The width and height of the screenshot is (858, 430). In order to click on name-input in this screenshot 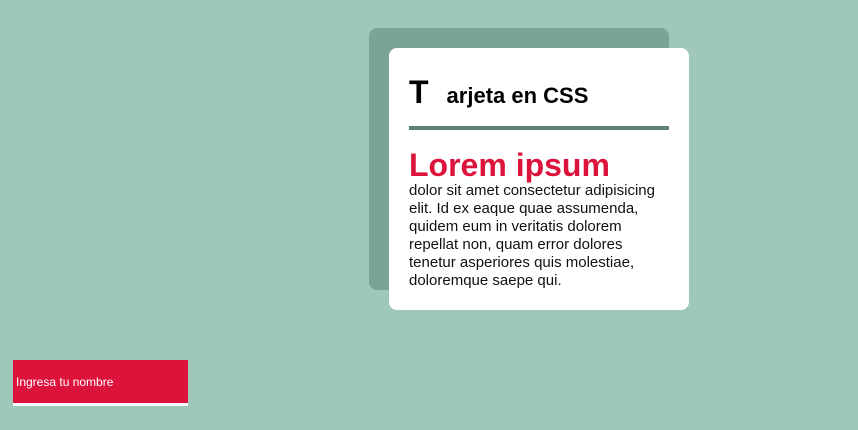, I will do `click(100, 383)`.